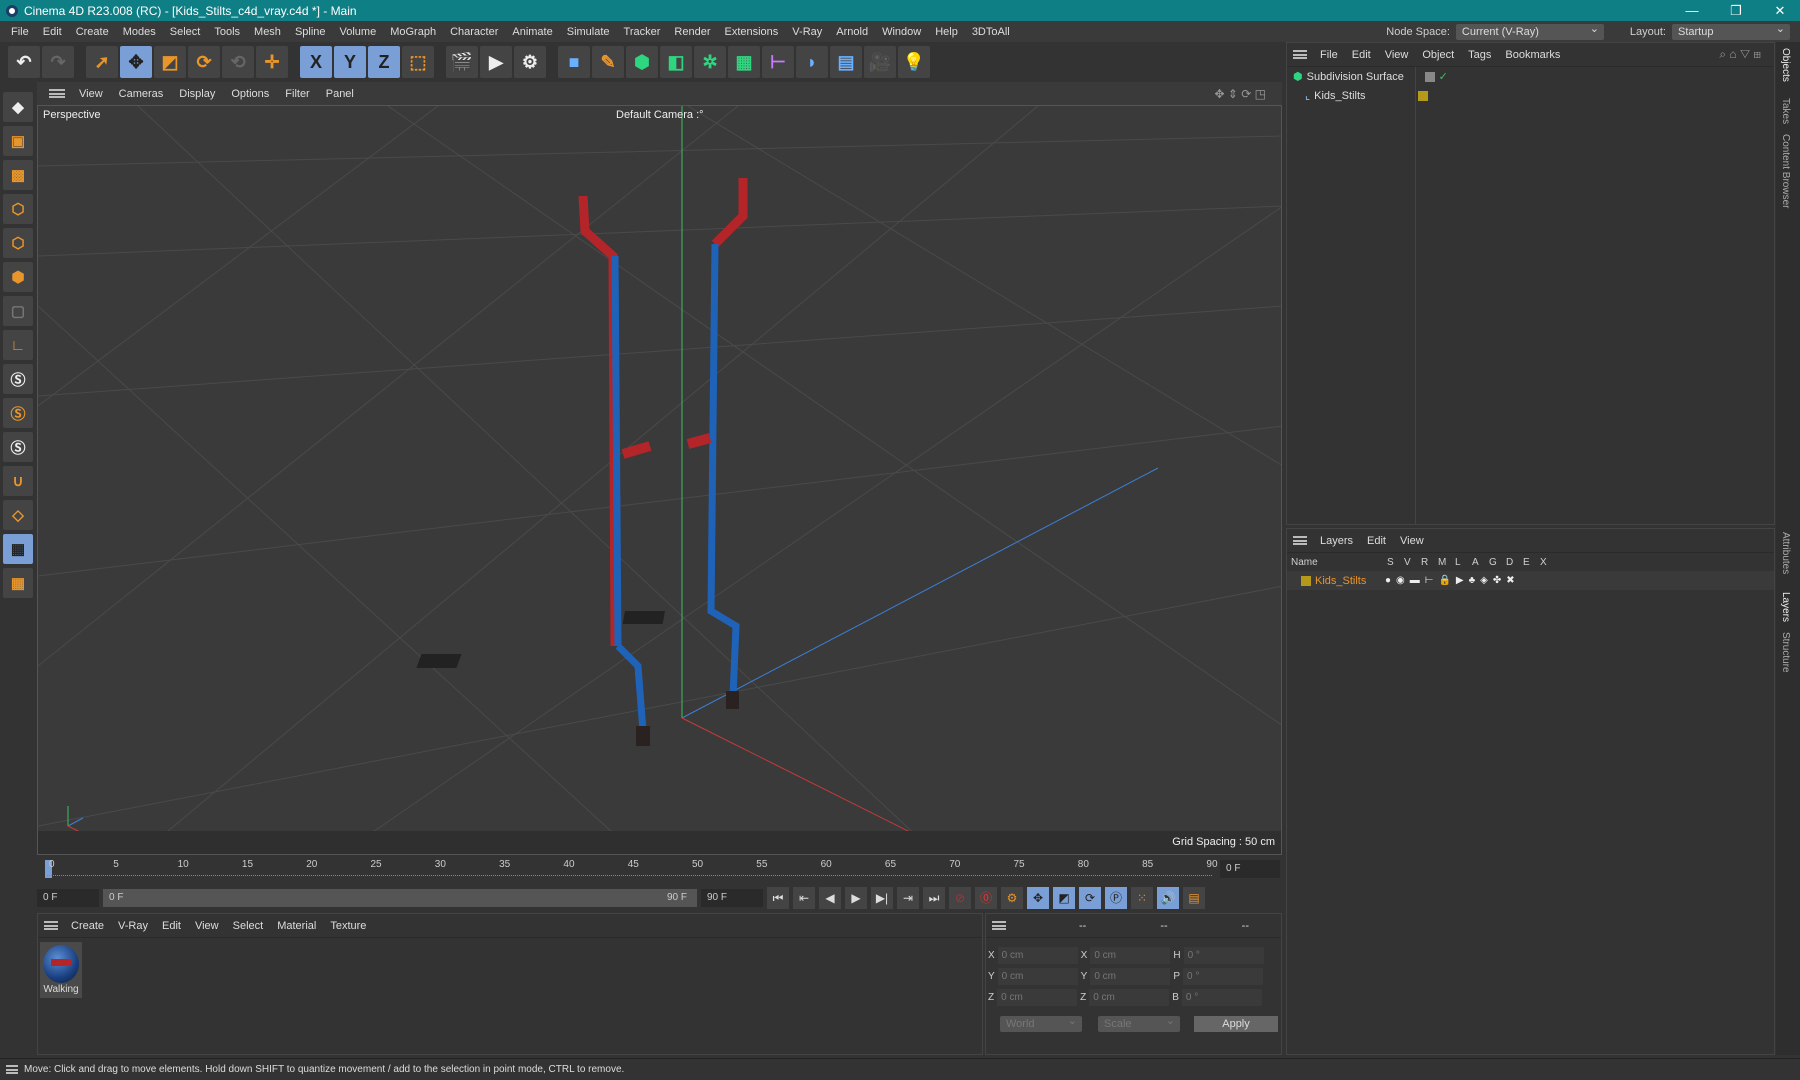 Image resolution: width=1800 pixels, height=1080 pixels. I want to click on edge-mode-icon: ⬡, so click(18, 243).